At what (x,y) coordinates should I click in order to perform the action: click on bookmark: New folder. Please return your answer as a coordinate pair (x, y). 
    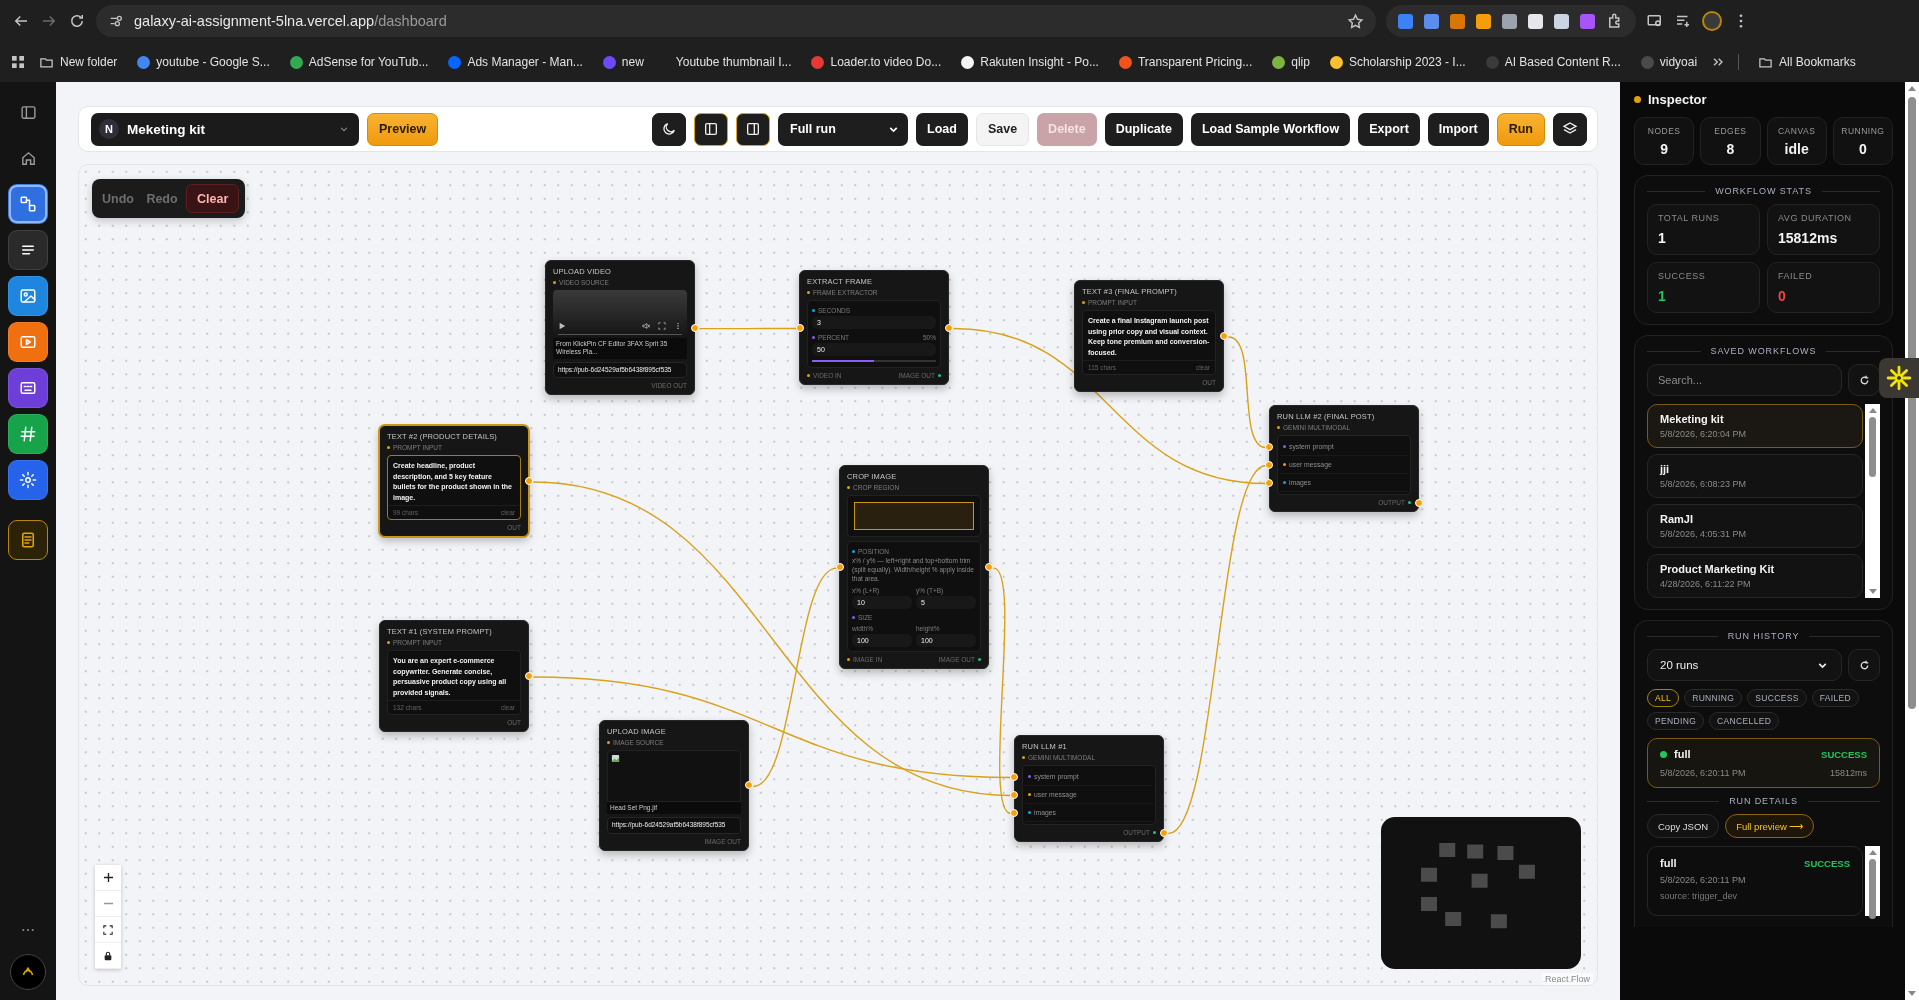
    Looking at the image, I should click on (78, 62).